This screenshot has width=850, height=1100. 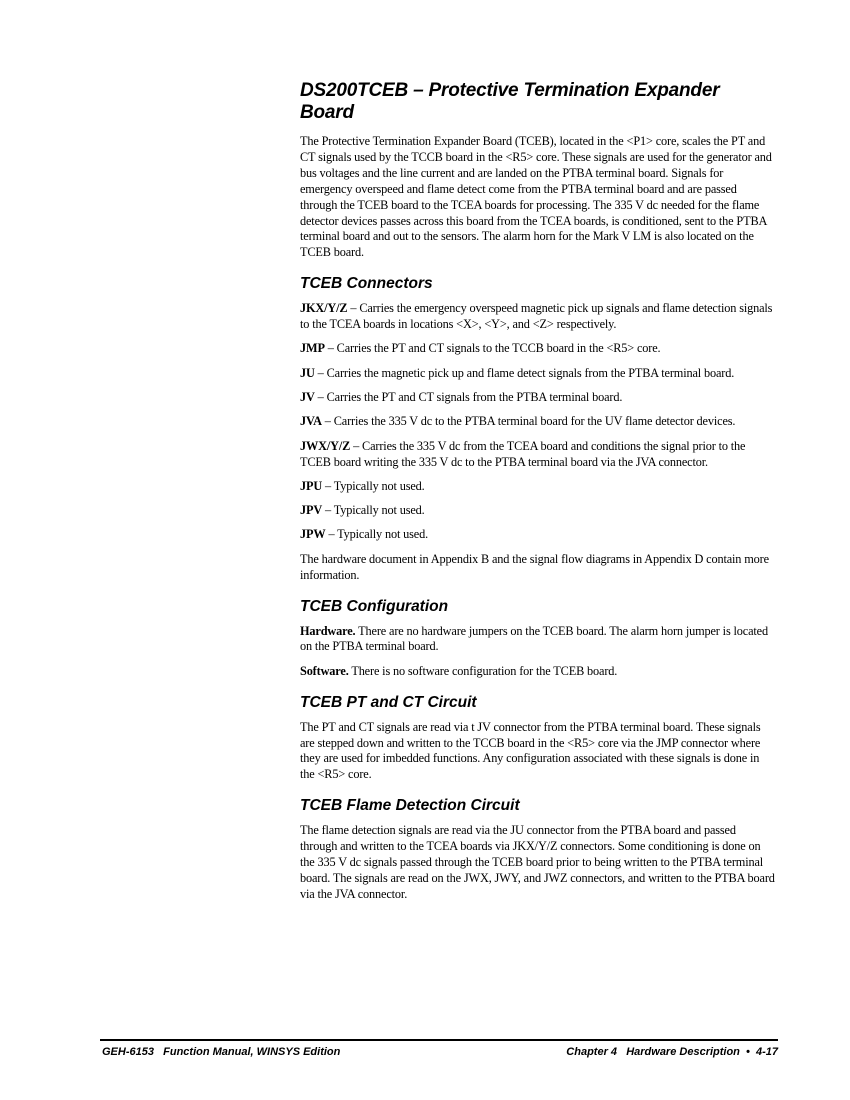 I want to click on hardware-label: Hardware., so click(x=328, y=630).